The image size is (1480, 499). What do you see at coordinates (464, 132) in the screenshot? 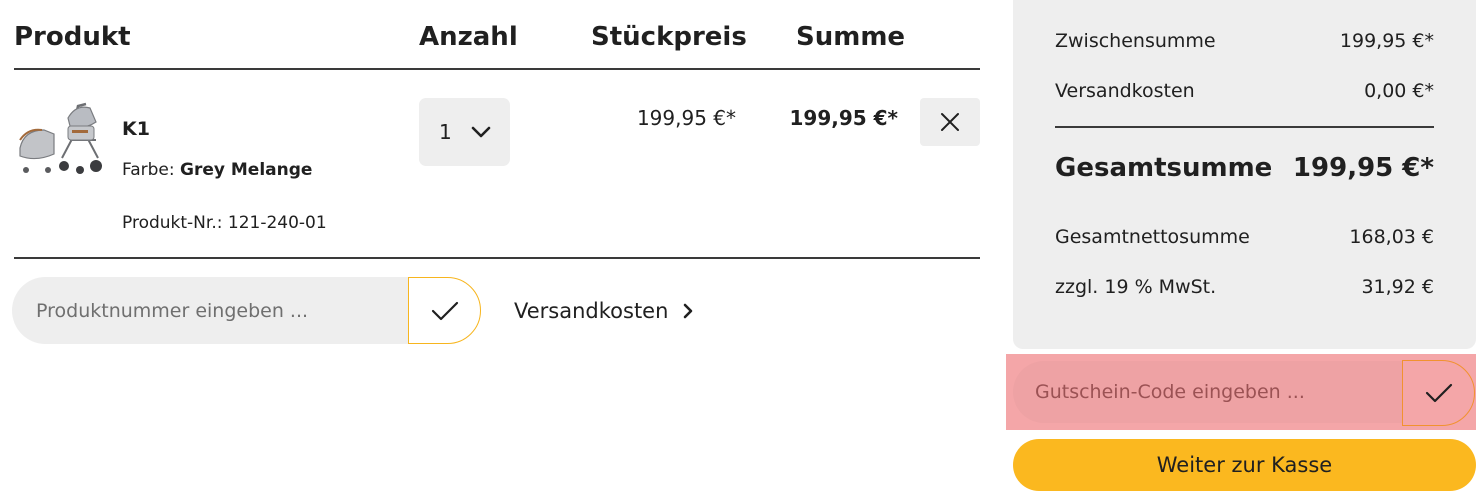
I see `quantity-select: 1` at bounding box center [464, 132].